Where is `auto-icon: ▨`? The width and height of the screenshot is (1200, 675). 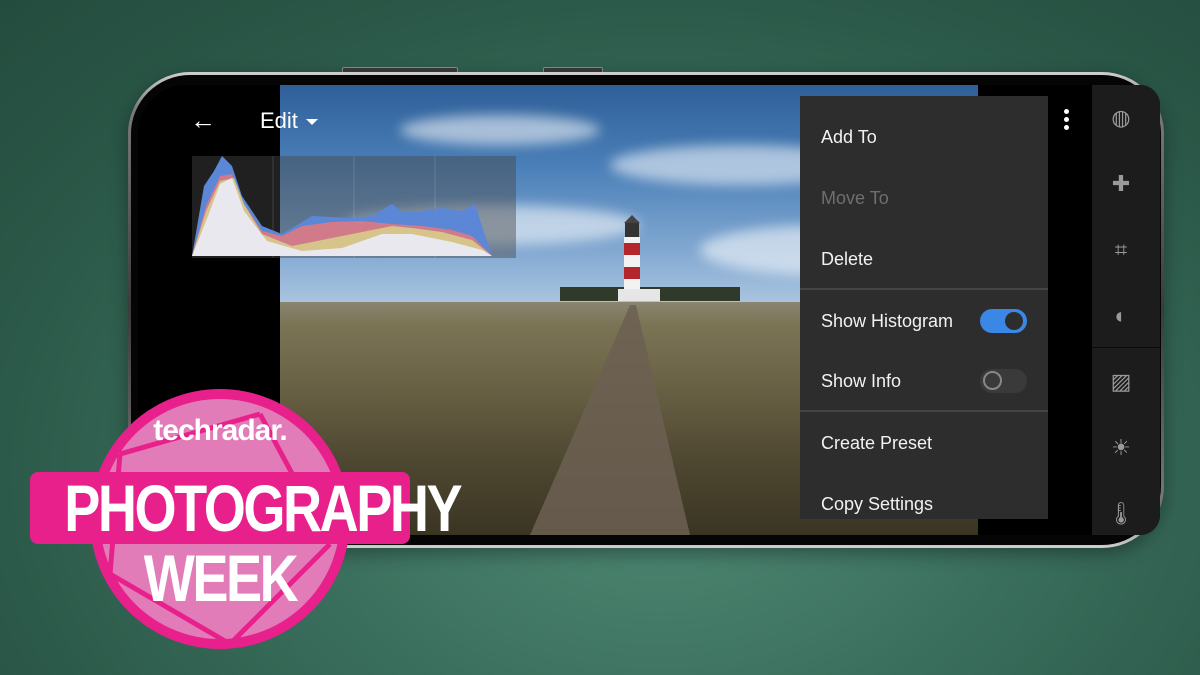 auto-icon: ▨ is located at coordinates (1121, 382).